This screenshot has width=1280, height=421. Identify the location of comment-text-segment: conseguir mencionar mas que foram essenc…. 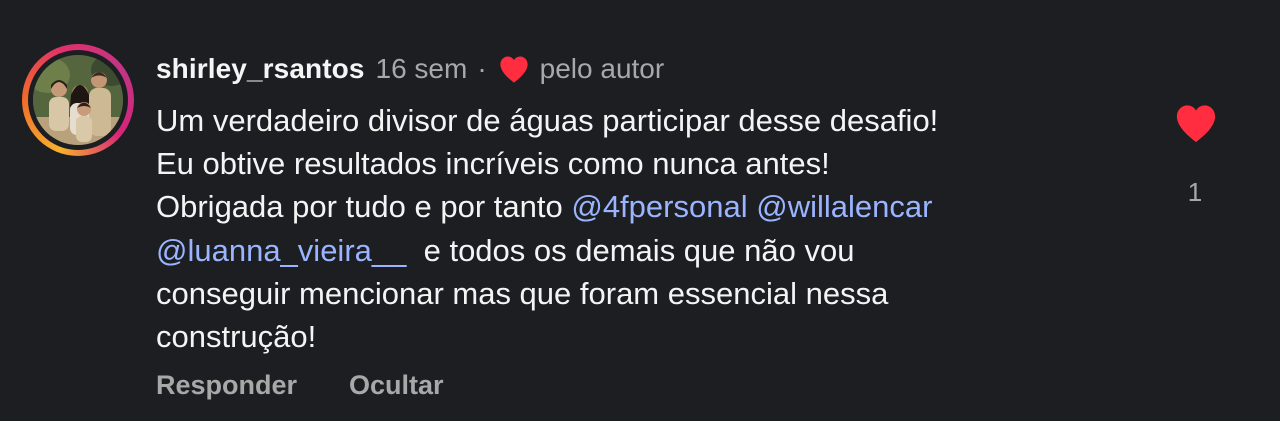
(522, 293).